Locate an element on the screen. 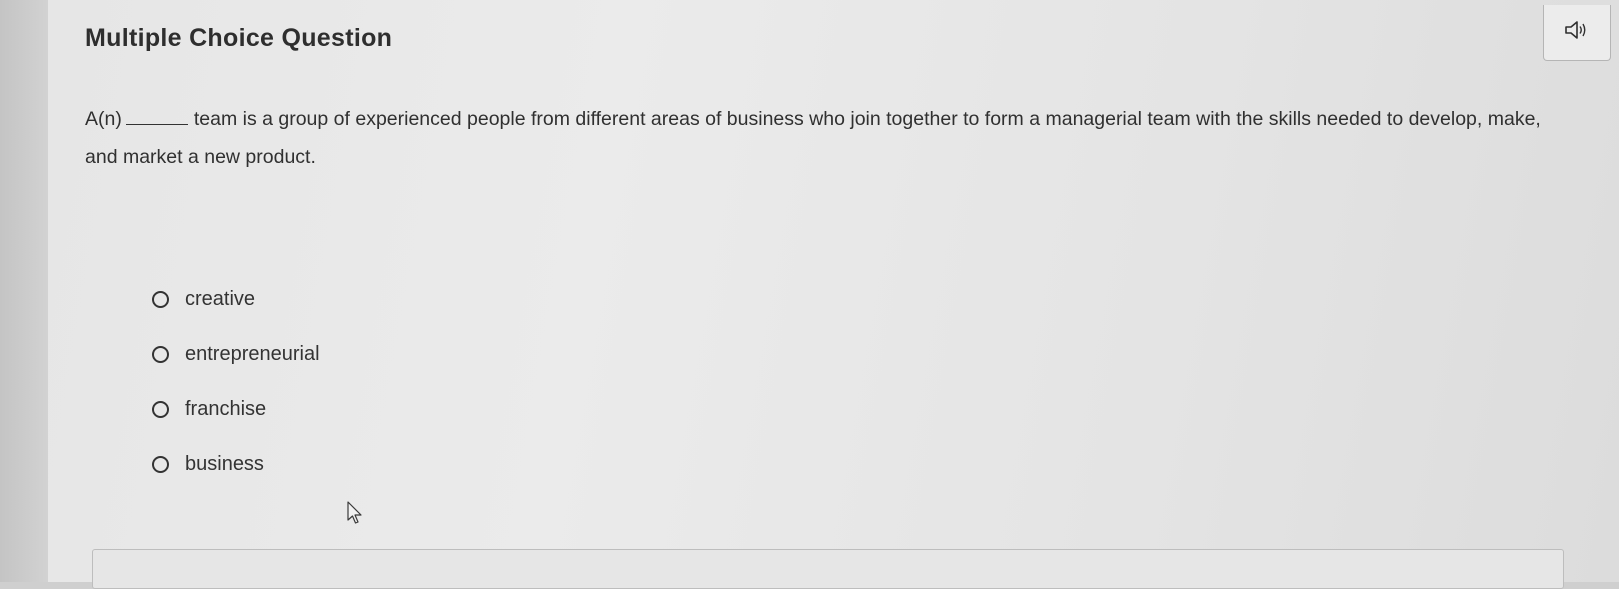 The image size is (1619, 589). option-entrepreneurial: entrepreneurial is located at coordinates (236, 354).